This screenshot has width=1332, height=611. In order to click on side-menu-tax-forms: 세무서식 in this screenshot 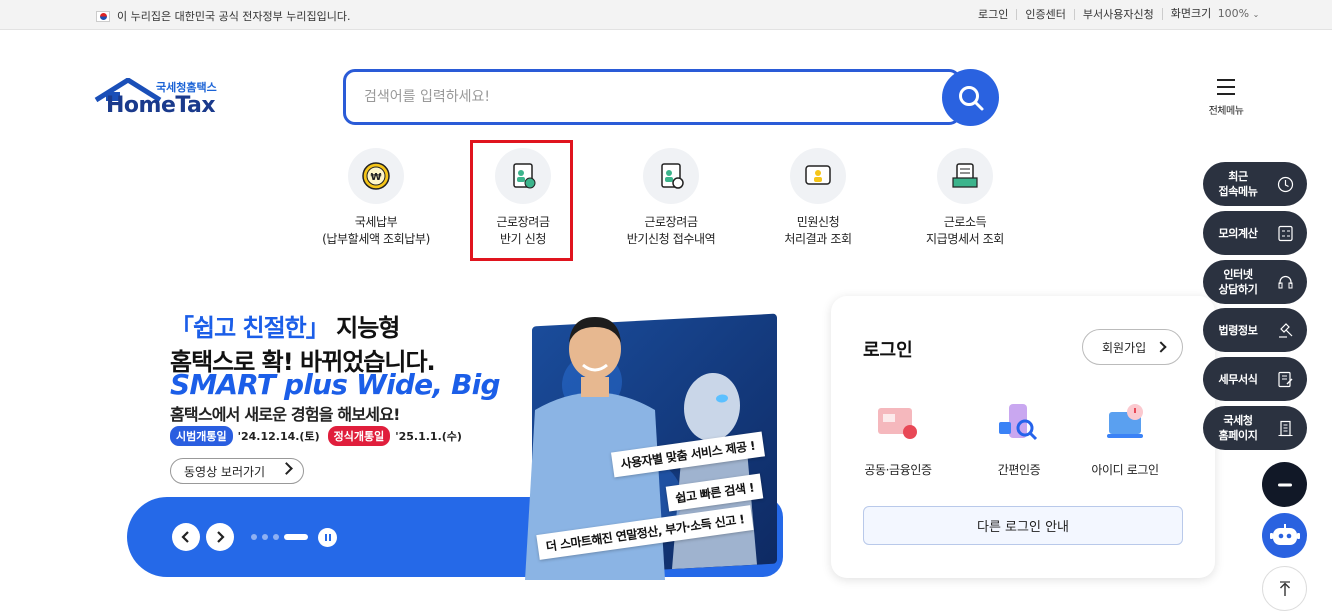, I will do `click(1255, 379)`.